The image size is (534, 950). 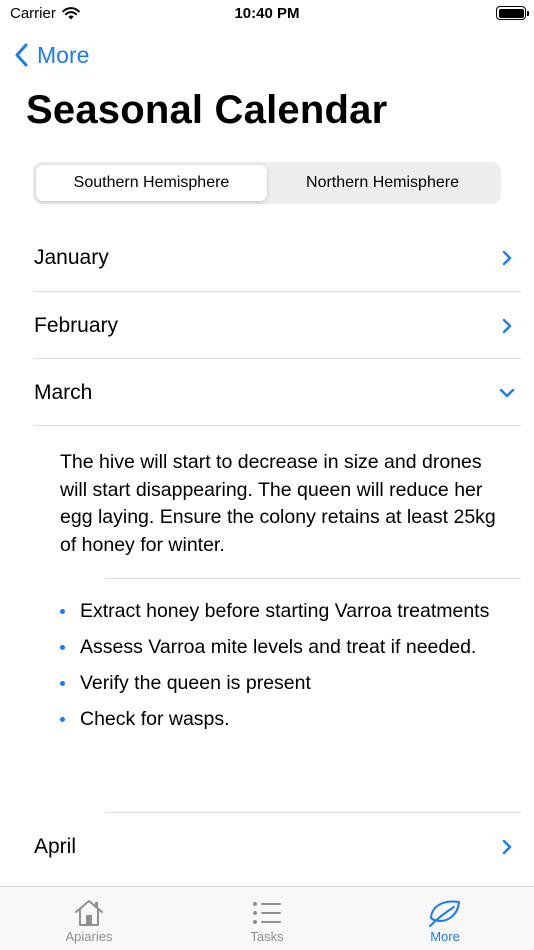 I want to click on tab-label: Tasks, so click(x=267, y=936).